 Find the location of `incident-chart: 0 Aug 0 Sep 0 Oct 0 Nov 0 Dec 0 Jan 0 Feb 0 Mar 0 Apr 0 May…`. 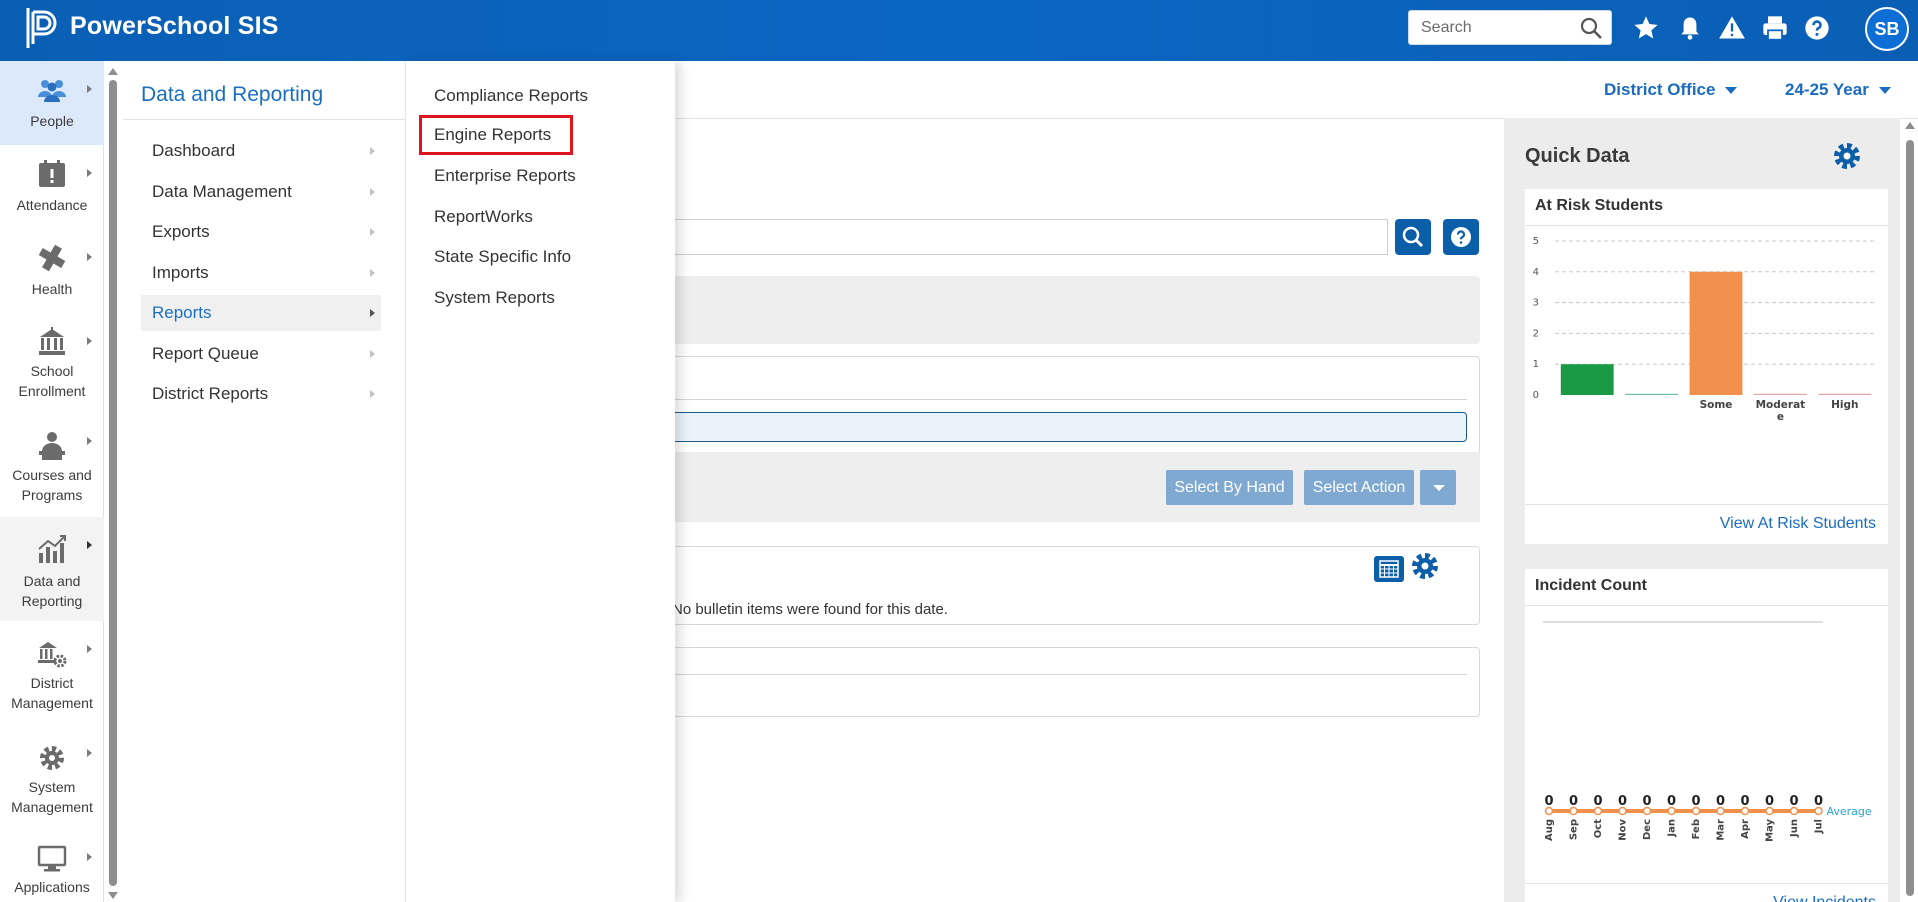

incident-chart: 0 Aug 0 Sep 0 Oct 0 Nov 0 Dec 0 Jan 0 Feb 0 Mar 0 Apr 0 May… is located at coordinates (1707, 731).